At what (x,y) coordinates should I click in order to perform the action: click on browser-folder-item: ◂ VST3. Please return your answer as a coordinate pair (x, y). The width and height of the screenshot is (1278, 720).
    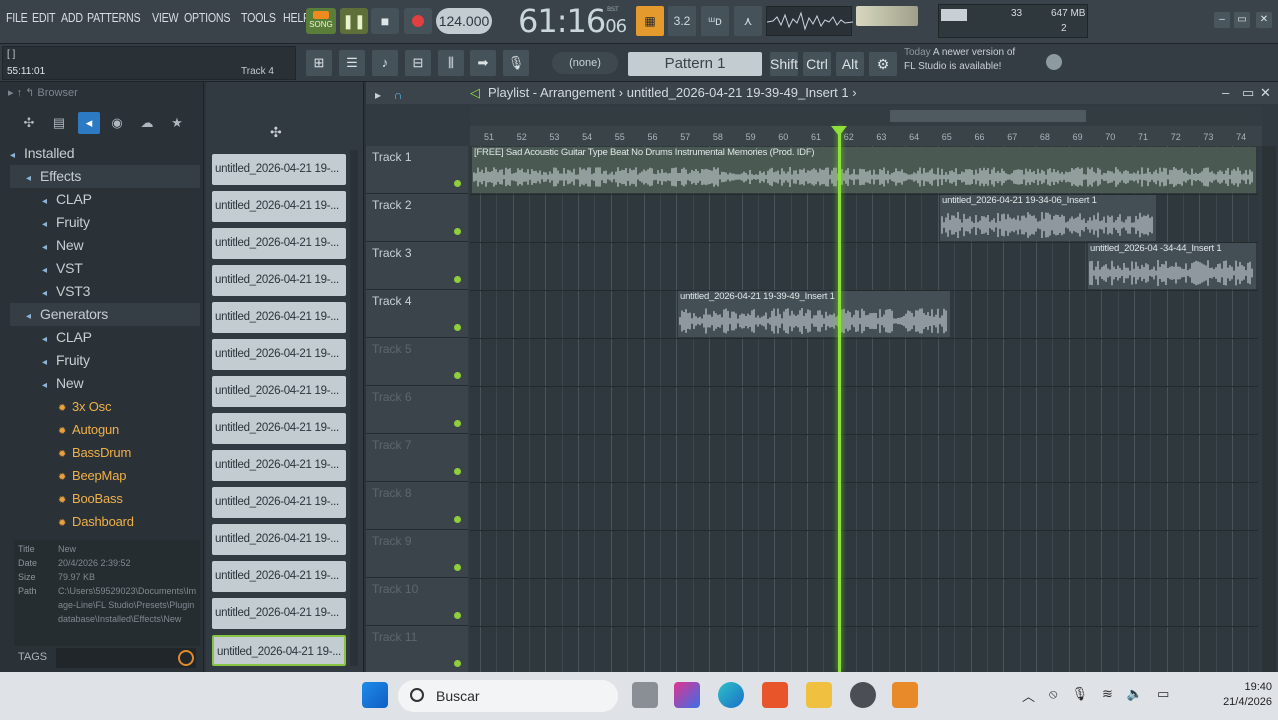
    Looking at the image, I should click on (105, 291).